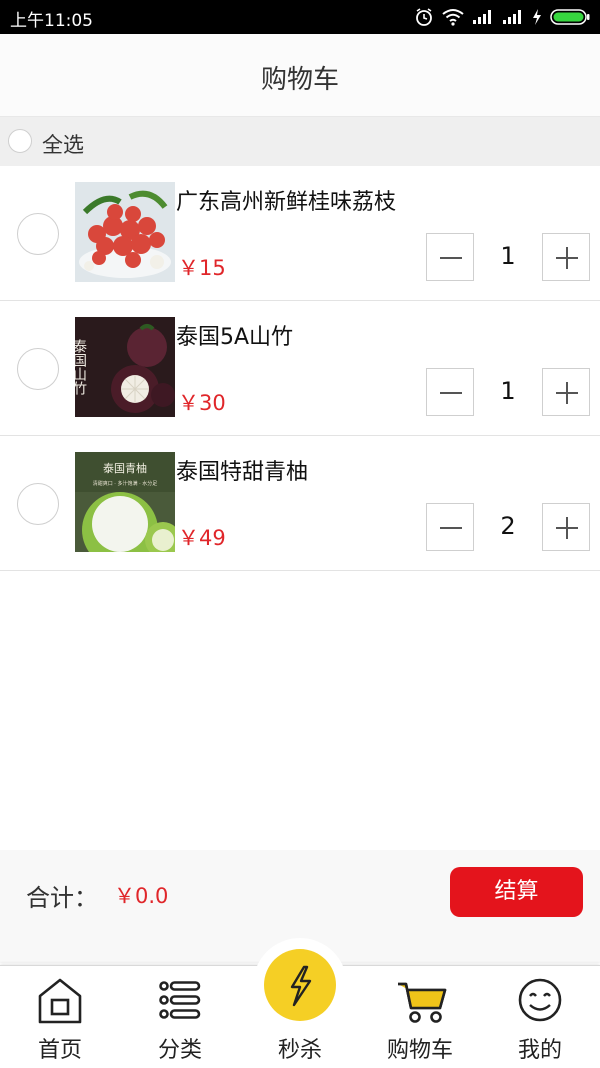 Image resolution: width=600 pixels, height=1068 pixels. What do you see at coordinates (300, 1017) in the screenshot?
I see `tab-flash-sale: 秒杀` at bounding box center [300, 1017].